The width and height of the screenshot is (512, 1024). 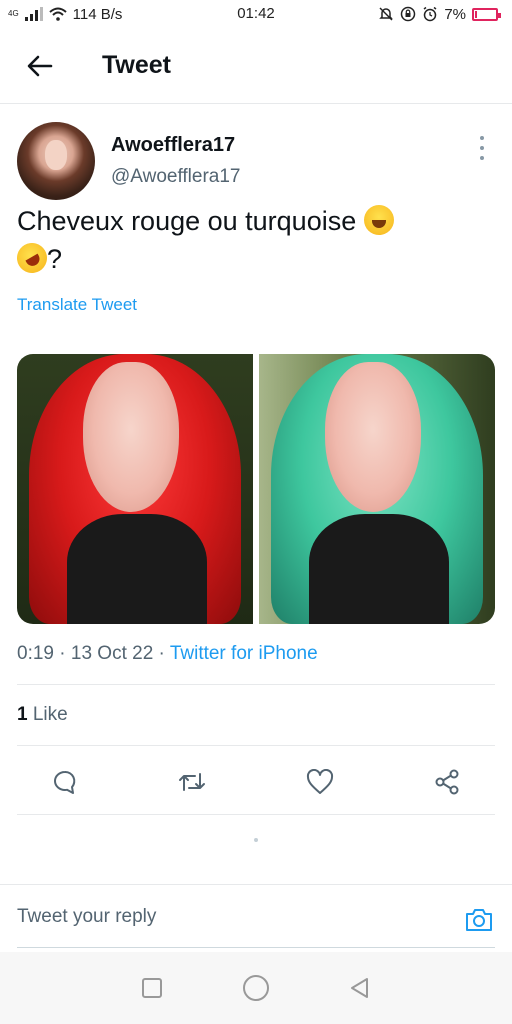 I want to click on back-triangle-icon, so click(x=359, y=988).